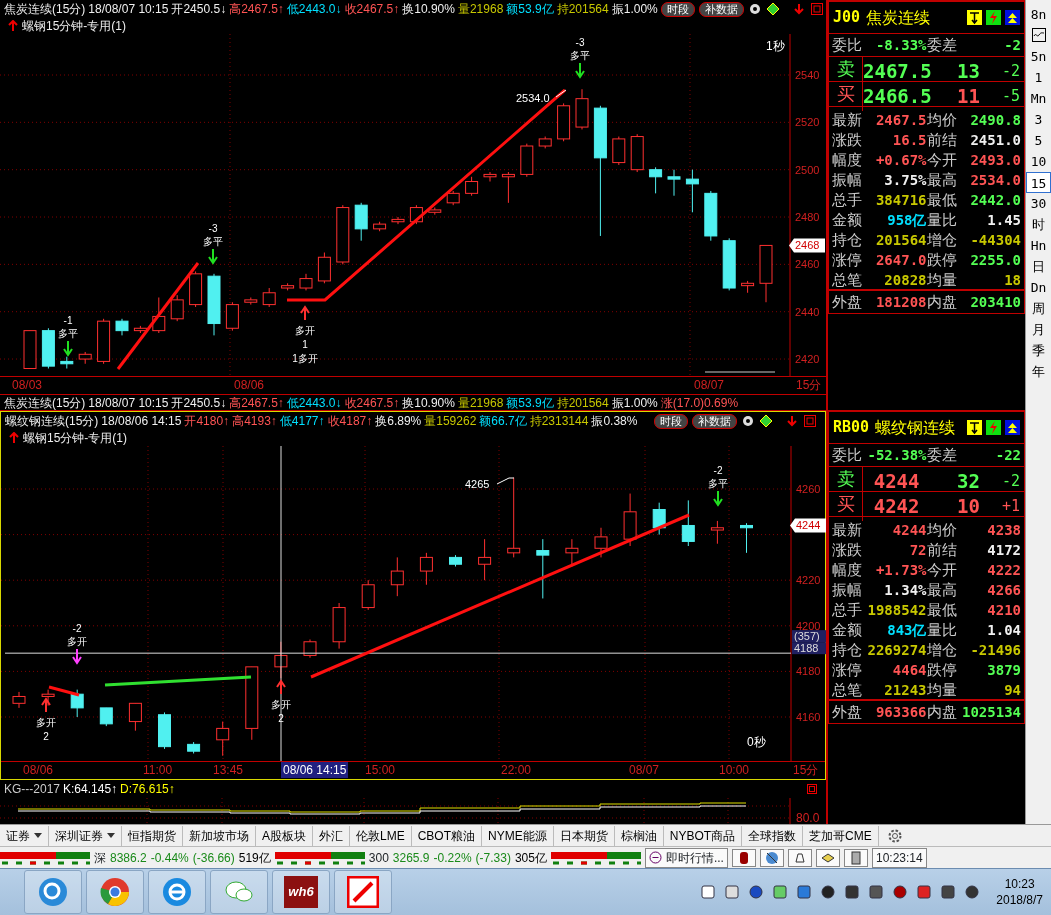 This screenshot has width=1051, height=915. What do you see at coordinates (995, 180) in the screenshot?
I see `stat-value: 2534.0` at bounding box center [995, 180].